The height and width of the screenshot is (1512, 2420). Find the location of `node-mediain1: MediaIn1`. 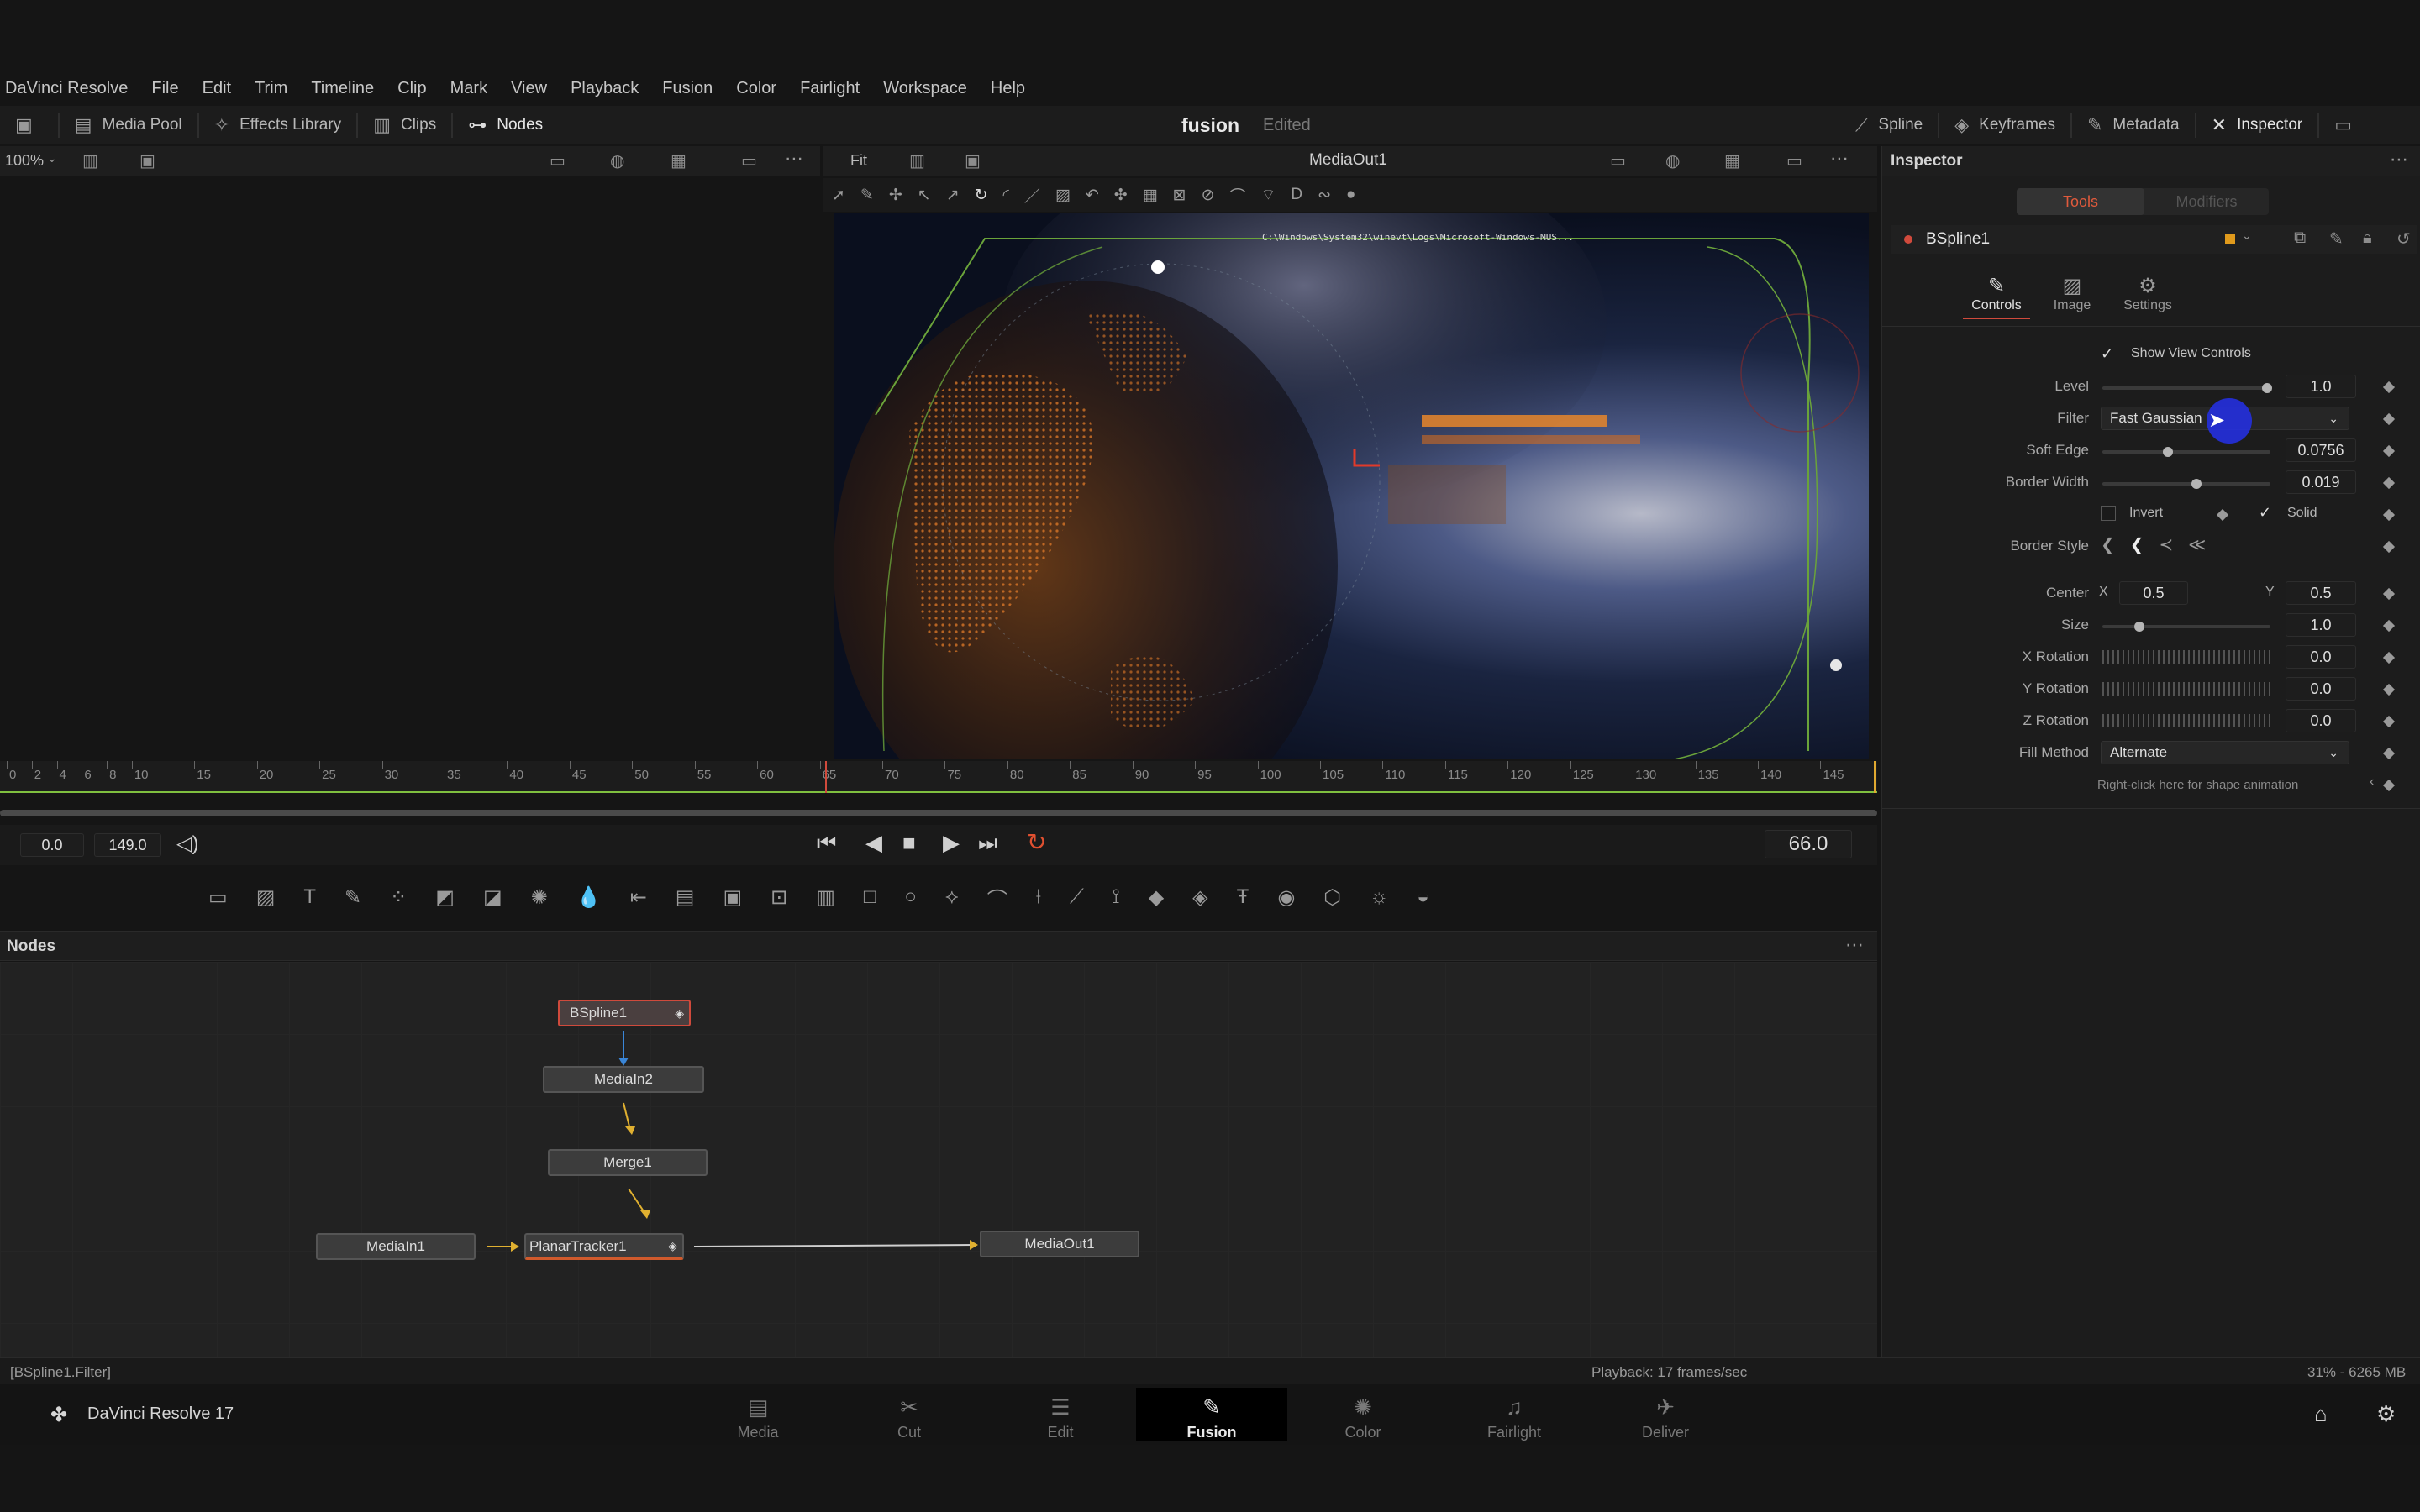

node-mediain1: MediaIn1 is located at coordinates (396, 1246).